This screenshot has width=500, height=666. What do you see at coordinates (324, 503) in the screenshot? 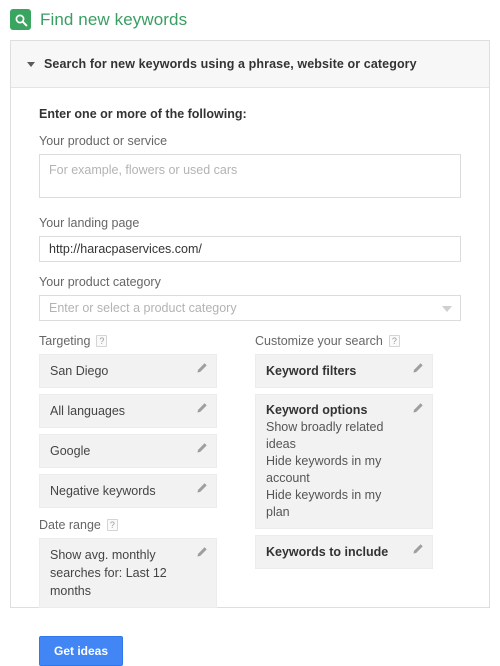
I see `keyword-options-option: Hide keywords in my plan` at bounding box center [324, 503].